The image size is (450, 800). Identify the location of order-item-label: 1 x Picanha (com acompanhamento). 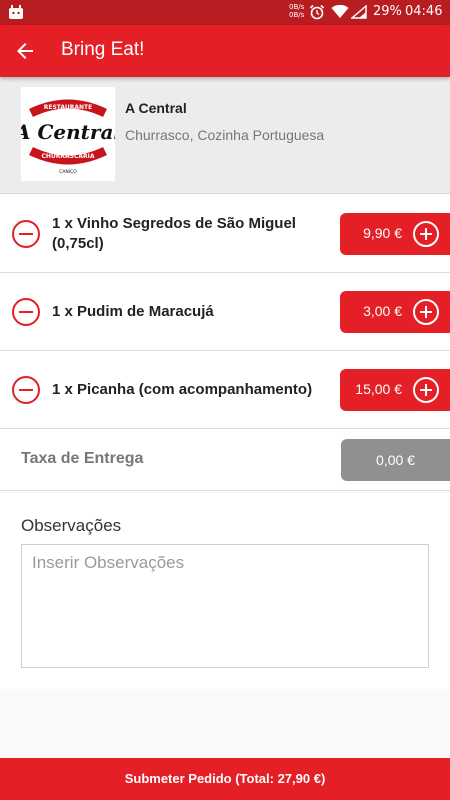
(182, 389).